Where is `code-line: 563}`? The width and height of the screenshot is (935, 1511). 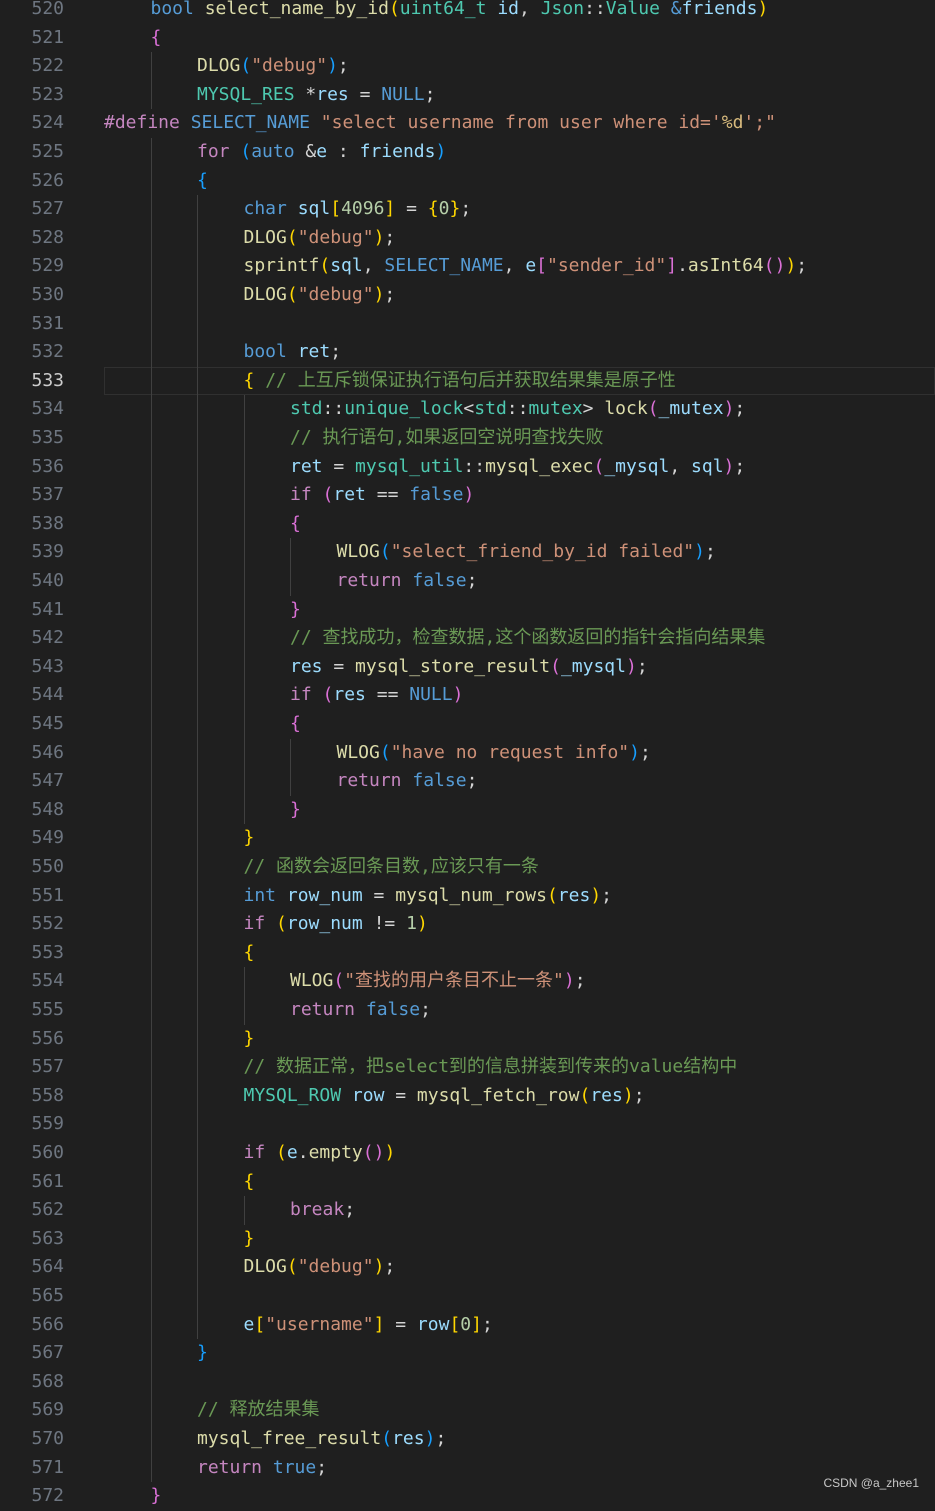
code-line: 563} is located at coordinates (467, 1239).